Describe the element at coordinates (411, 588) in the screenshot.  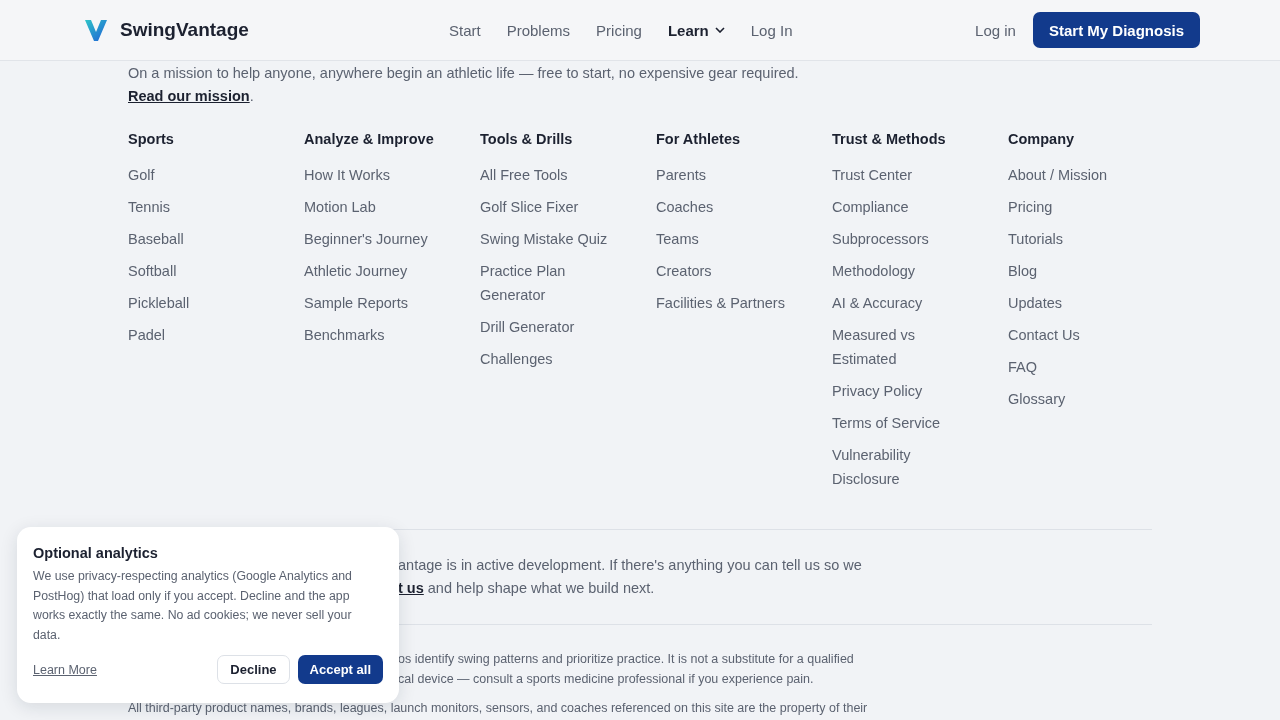
I see `contact-link: t us` at that location.